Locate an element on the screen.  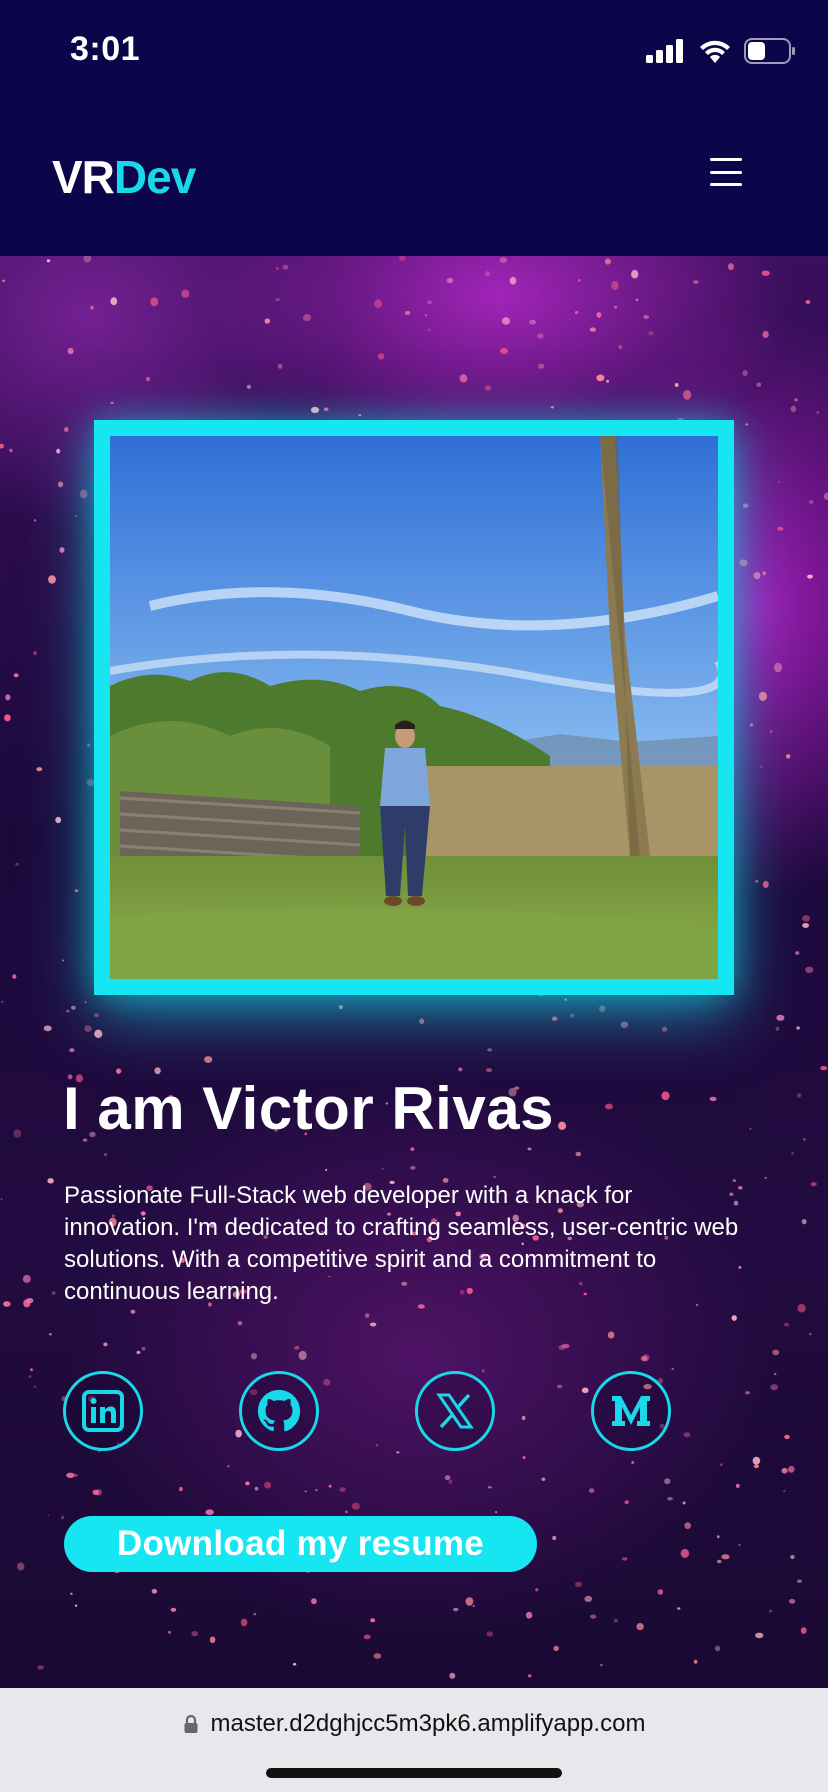
medium-link is located at coordinates (631, 1411).